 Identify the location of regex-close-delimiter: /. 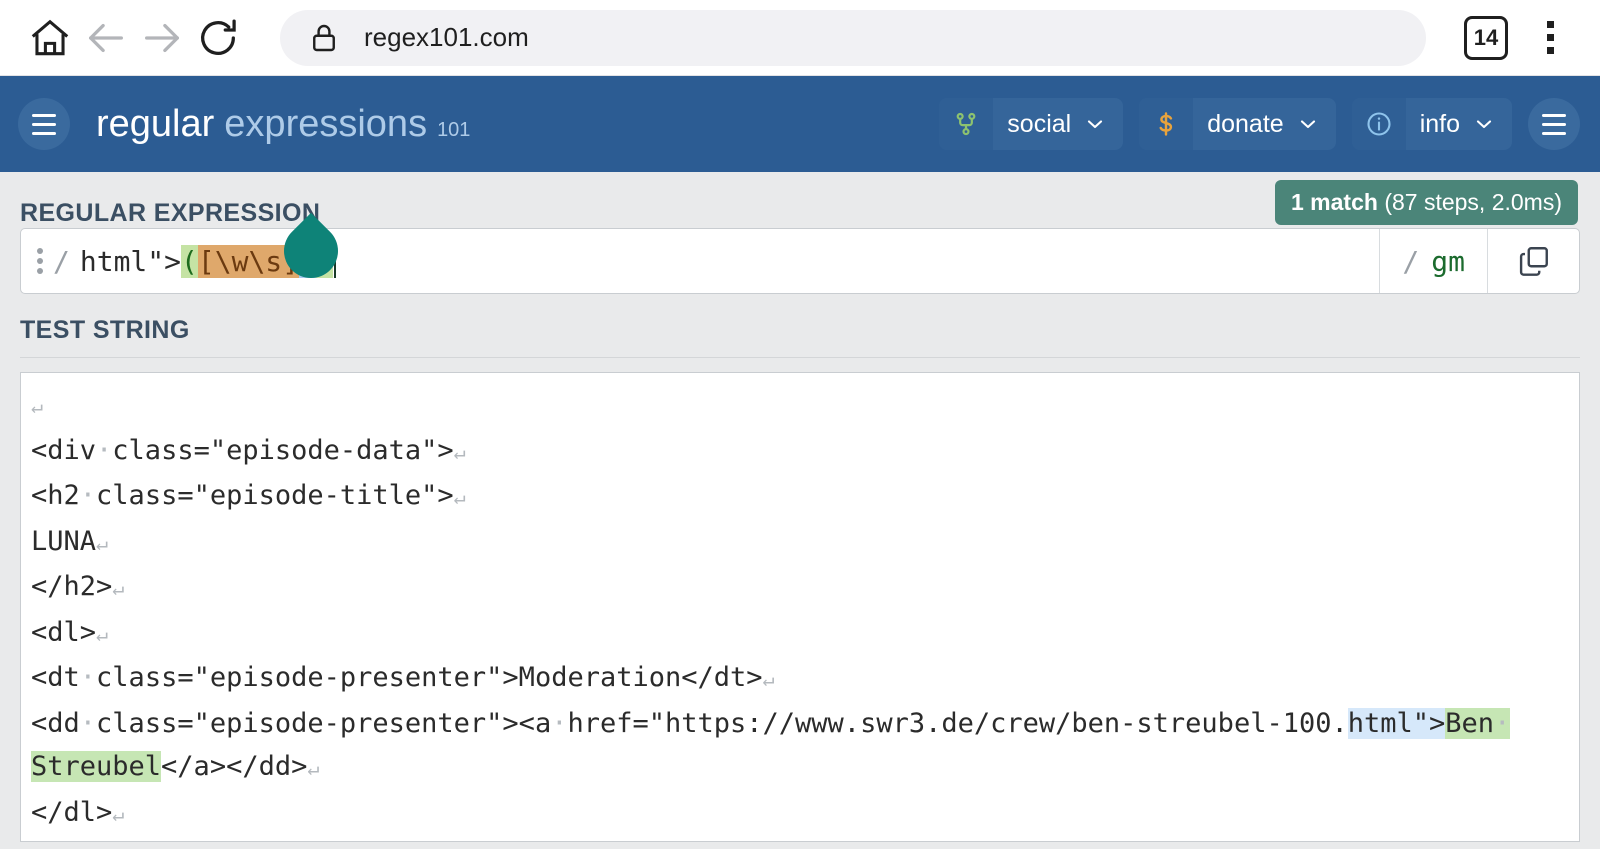
(1411, 261).